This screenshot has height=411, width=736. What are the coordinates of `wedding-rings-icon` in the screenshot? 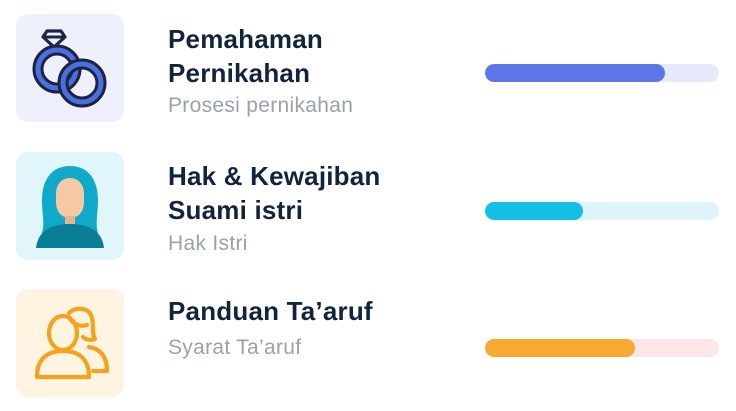 It's located at (70, 68).